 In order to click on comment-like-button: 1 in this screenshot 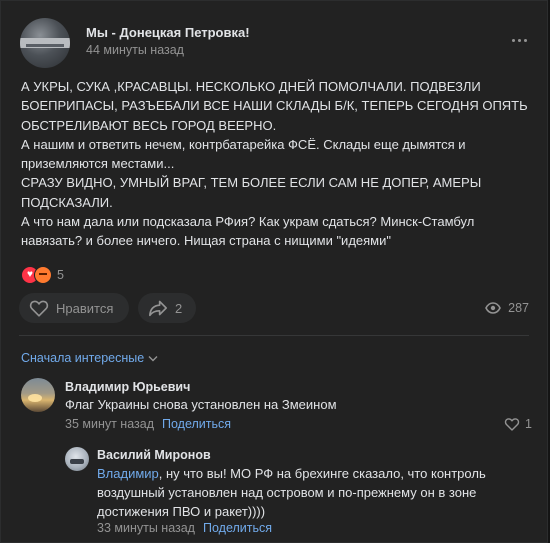, I will do `click(518, 424)`.